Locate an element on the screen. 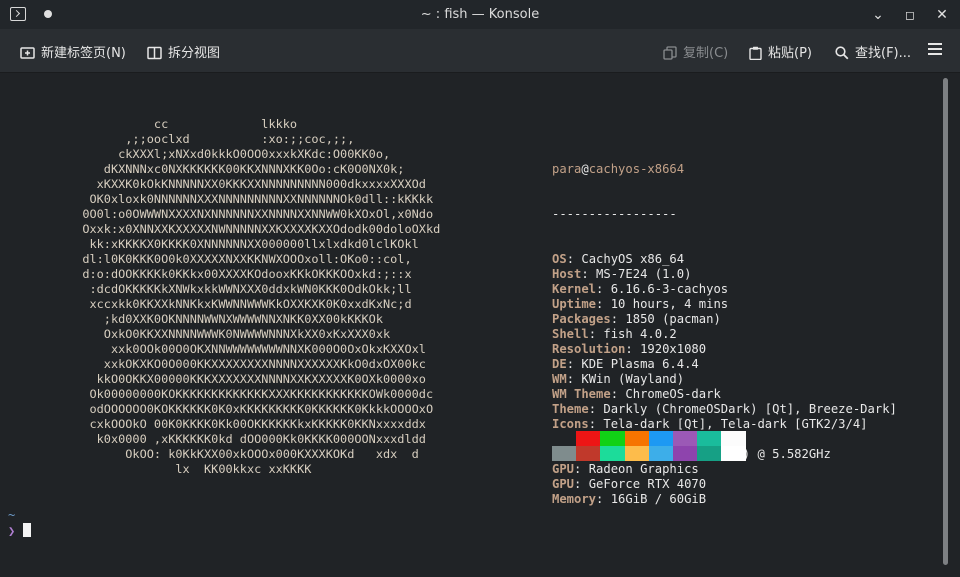  color-palette is located at coordinates (649, 446).